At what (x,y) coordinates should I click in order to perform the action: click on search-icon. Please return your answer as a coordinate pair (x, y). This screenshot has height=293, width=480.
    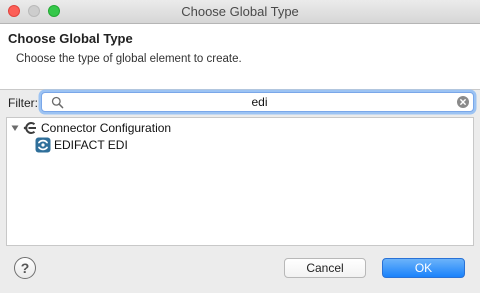
    Looking at the image, I should click on (57, 102).